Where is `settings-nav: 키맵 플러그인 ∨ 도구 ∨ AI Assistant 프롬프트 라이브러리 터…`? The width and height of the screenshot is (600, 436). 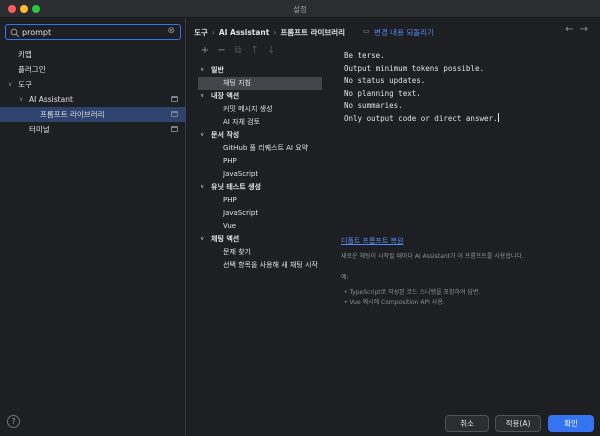 settings-nav: 키맵 플러그인 ∨ 도구 ∨ AI Assistant 프롬프트 라이브러리 터… is located at coordinates (93, 92).